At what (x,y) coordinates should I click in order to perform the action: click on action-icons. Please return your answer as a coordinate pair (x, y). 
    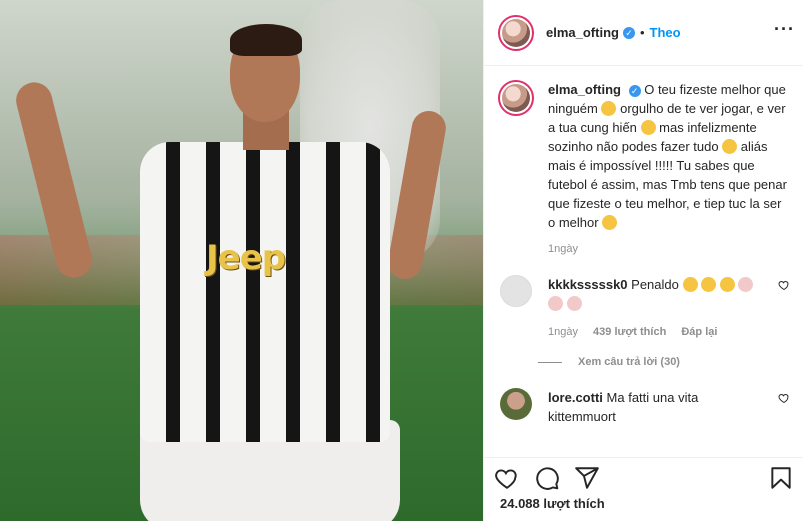
    Looking at the image, I should click on (643, 476).